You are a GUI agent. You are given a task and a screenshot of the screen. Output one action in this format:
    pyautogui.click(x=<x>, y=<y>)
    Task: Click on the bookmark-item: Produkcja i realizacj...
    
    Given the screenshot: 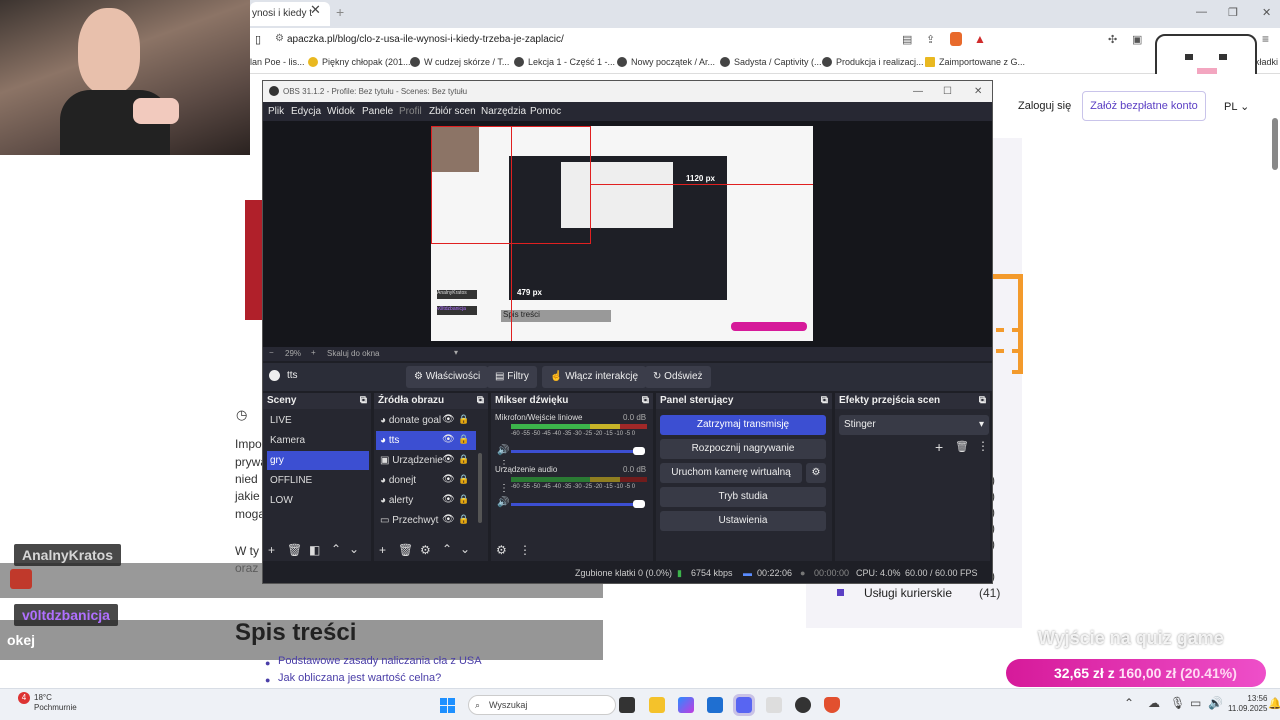 What is the action you would take?
    pyautogui.click(x=873, y=62)
    